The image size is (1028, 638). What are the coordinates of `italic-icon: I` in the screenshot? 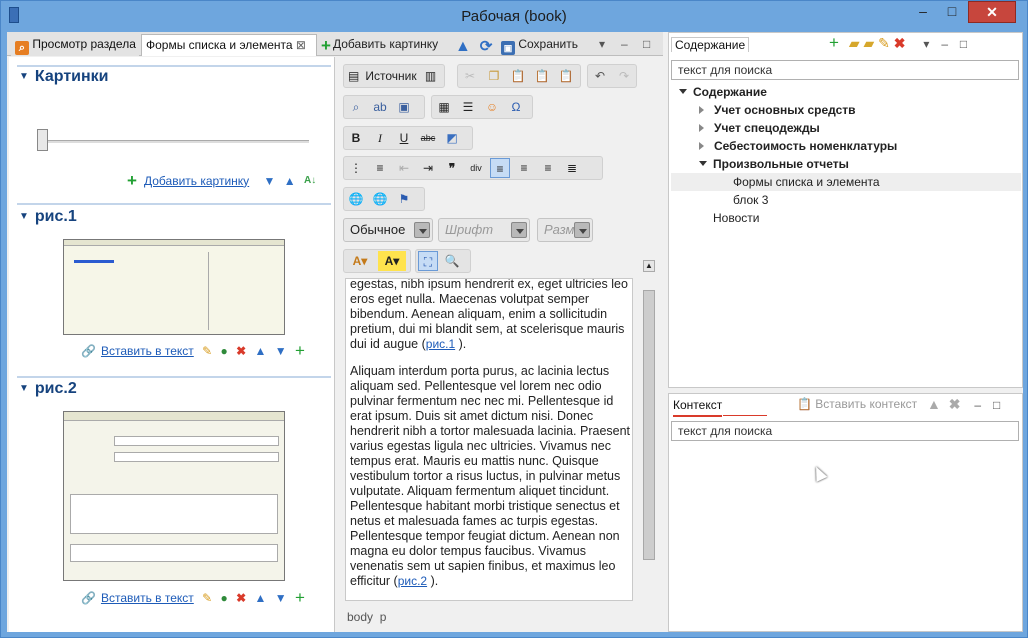 It's located at (380, 138).